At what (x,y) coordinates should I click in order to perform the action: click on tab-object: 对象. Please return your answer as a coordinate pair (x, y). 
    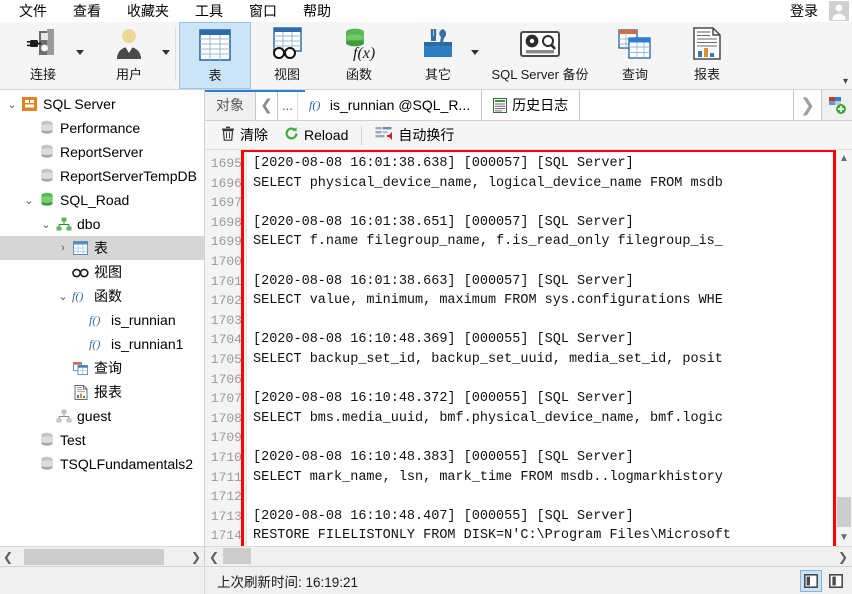
    Looking at the image, I should click on (230, 105).